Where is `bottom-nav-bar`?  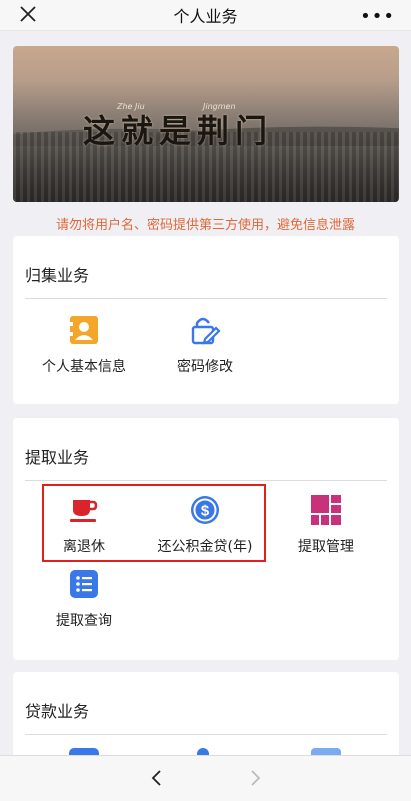 bottom-nav-bar is located at coordinates (205, 778).